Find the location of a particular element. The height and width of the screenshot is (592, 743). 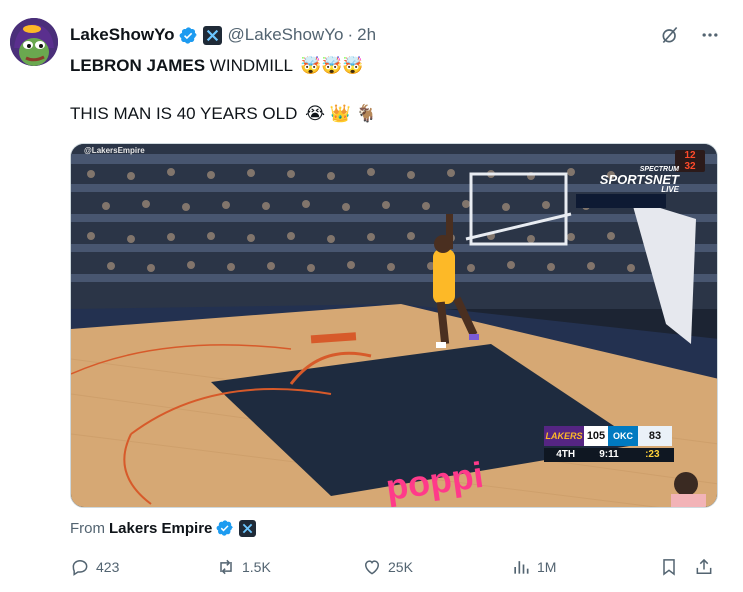

share-button is located at coordinates (704, 567).